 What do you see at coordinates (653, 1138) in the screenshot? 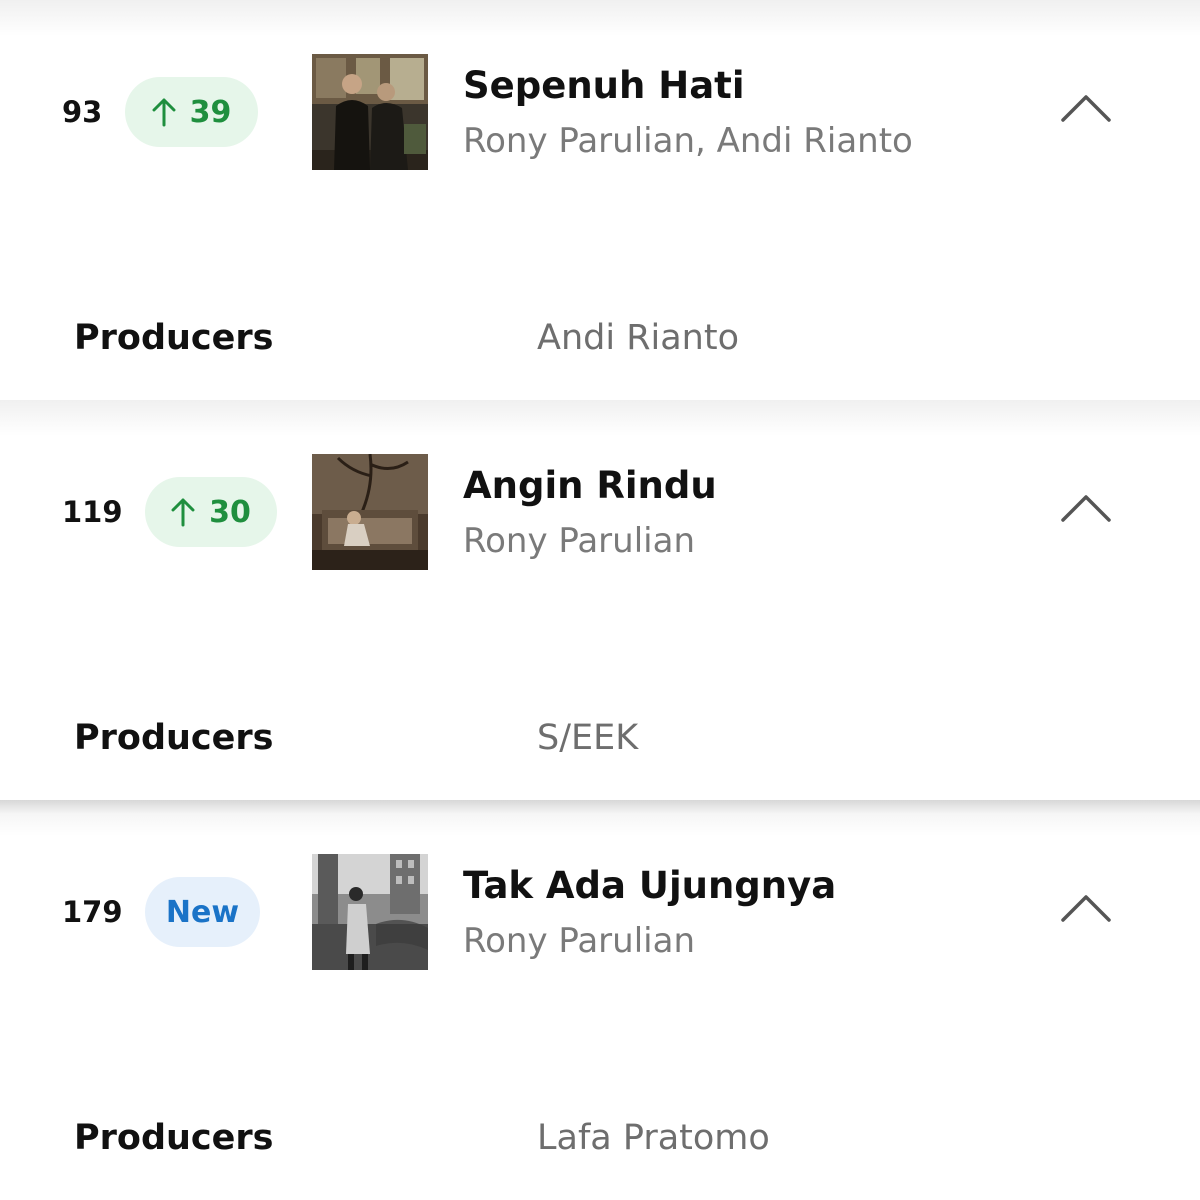
I see `credit-value: Lafa Pratomo` at bounding box center [653, 1138].